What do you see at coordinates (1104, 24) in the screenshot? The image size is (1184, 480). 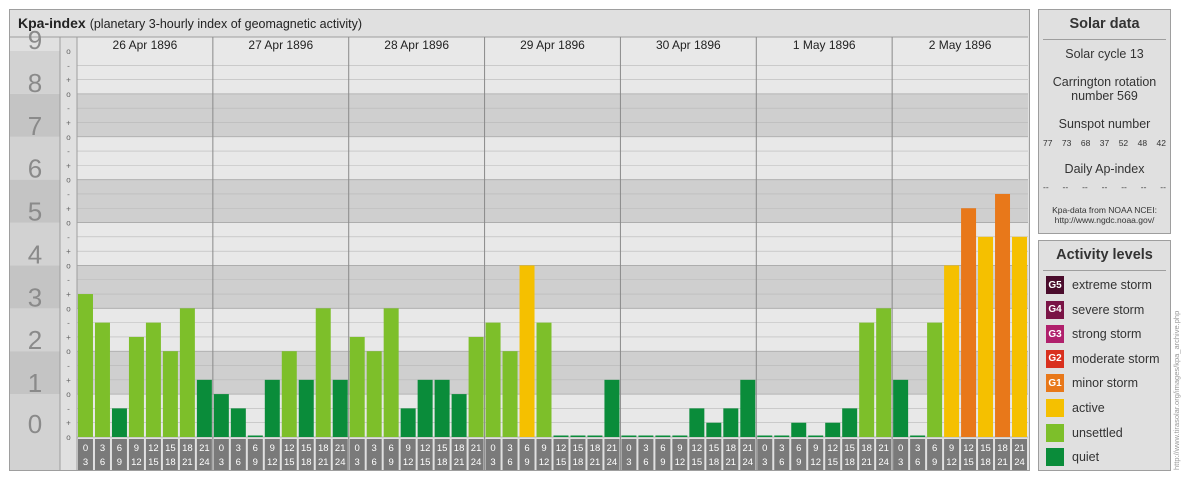 I see `solar-data-title: Solar data` at bounding box center [1104, 24].